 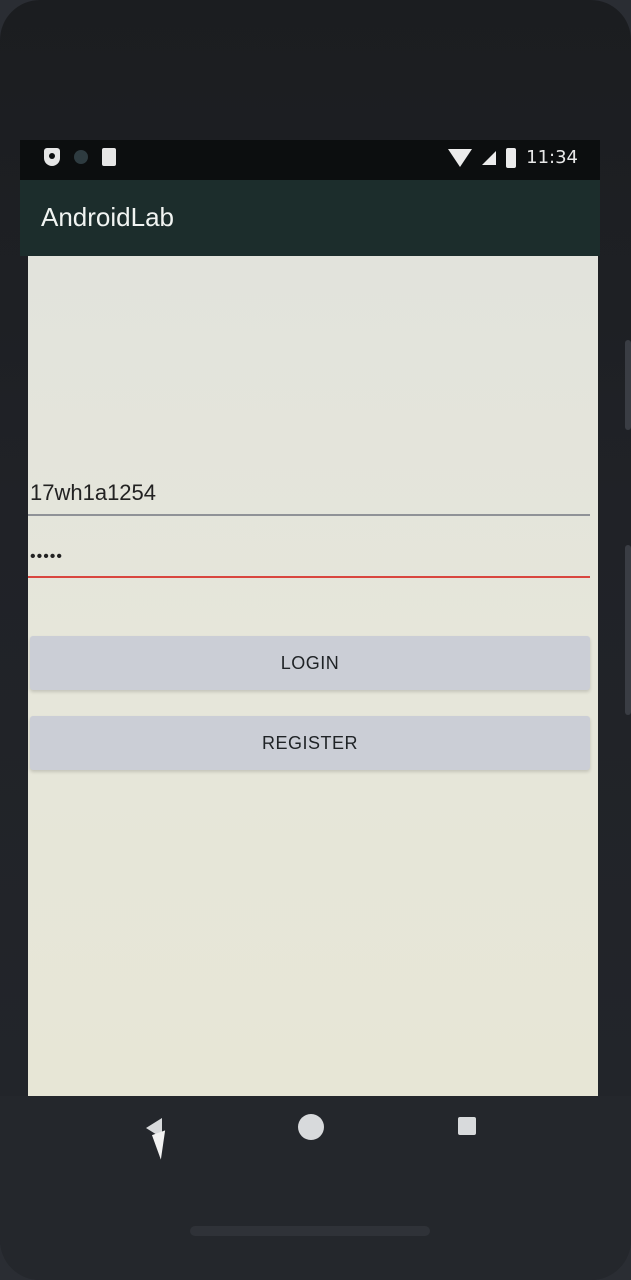 I want to click on app-title: AndroidLab, so click(x=107, y=217).